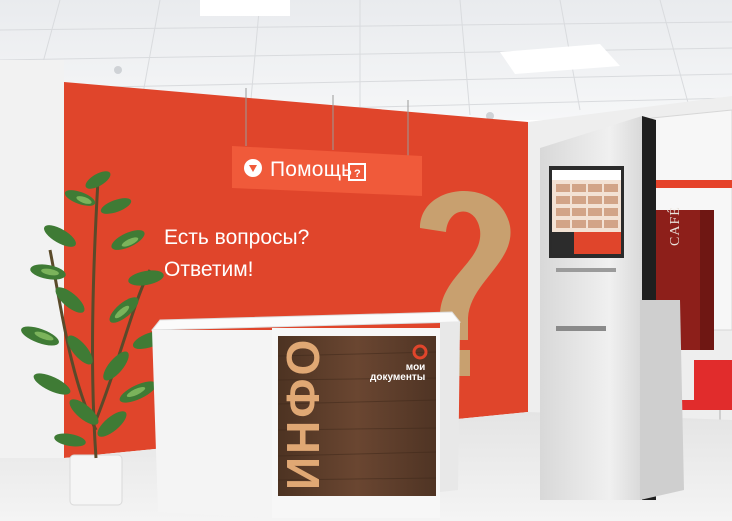  Describe the element at coordinates (662, 400) in the screenshot. I see `kiosk-lower-side` at that location.